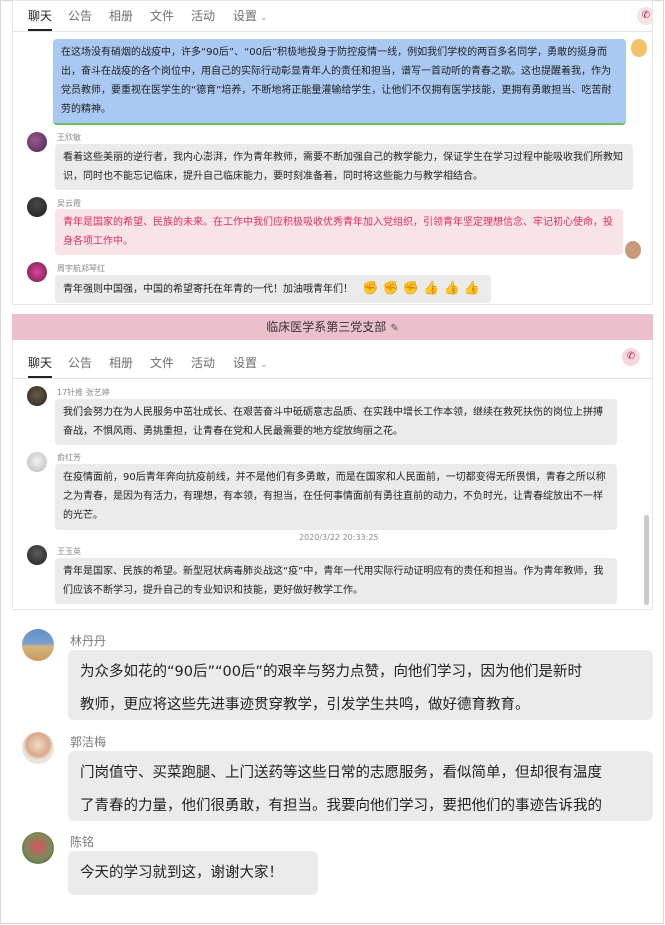 This screenshot has width=665, height=925. What do you see at coordinates (88, 742) in the screenshot?
I see `sender-name: 郭洁梅` at bounding box center [88, 742].